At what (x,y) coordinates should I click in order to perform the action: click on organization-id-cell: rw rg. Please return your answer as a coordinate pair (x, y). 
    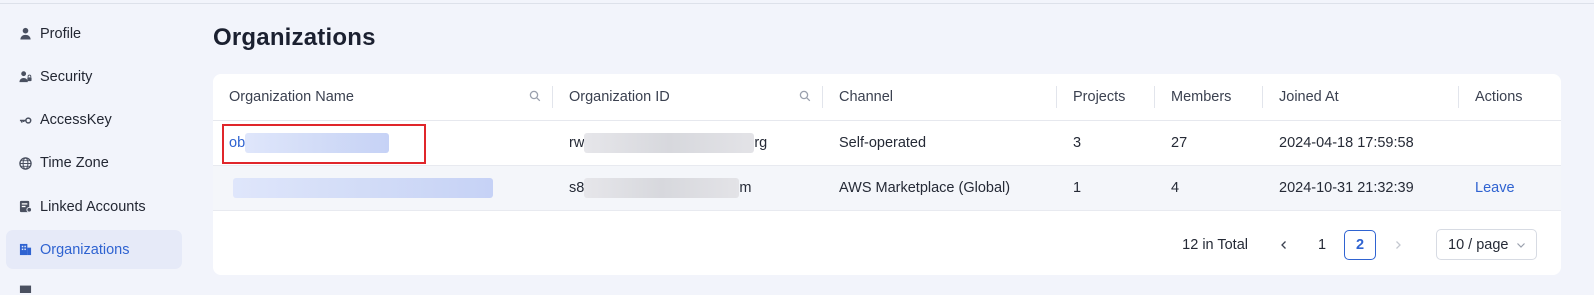
    Looking at the image, I should click on (688, 143).